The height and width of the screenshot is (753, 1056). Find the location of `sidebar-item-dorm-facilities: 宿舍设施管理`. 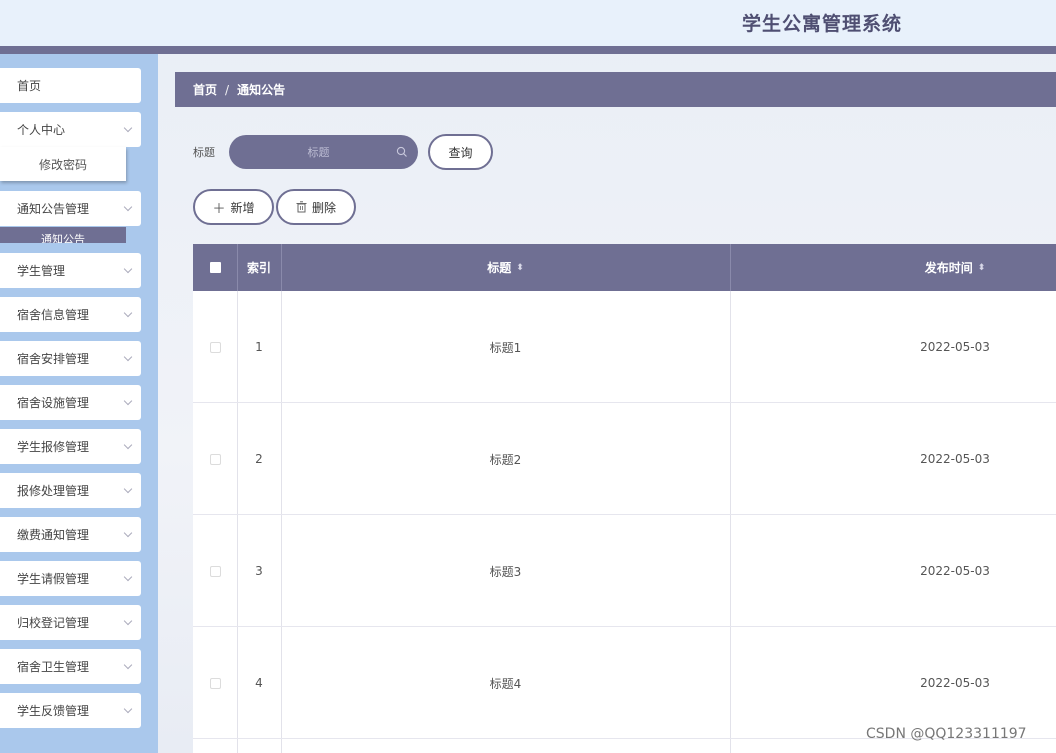

sidebar-item-dorm-facilities: 宿舍设施管理 is located at coordinates (70, 402).